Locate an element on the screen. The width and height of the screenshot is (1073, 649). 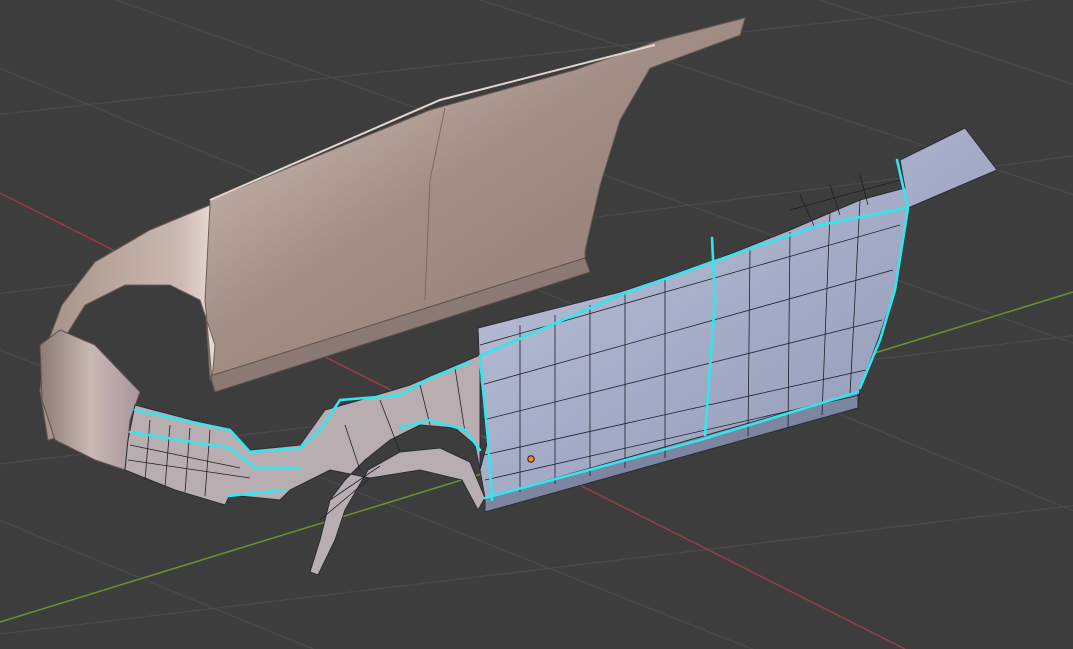
origin-dot-icon is located at coordinates (531, 459).